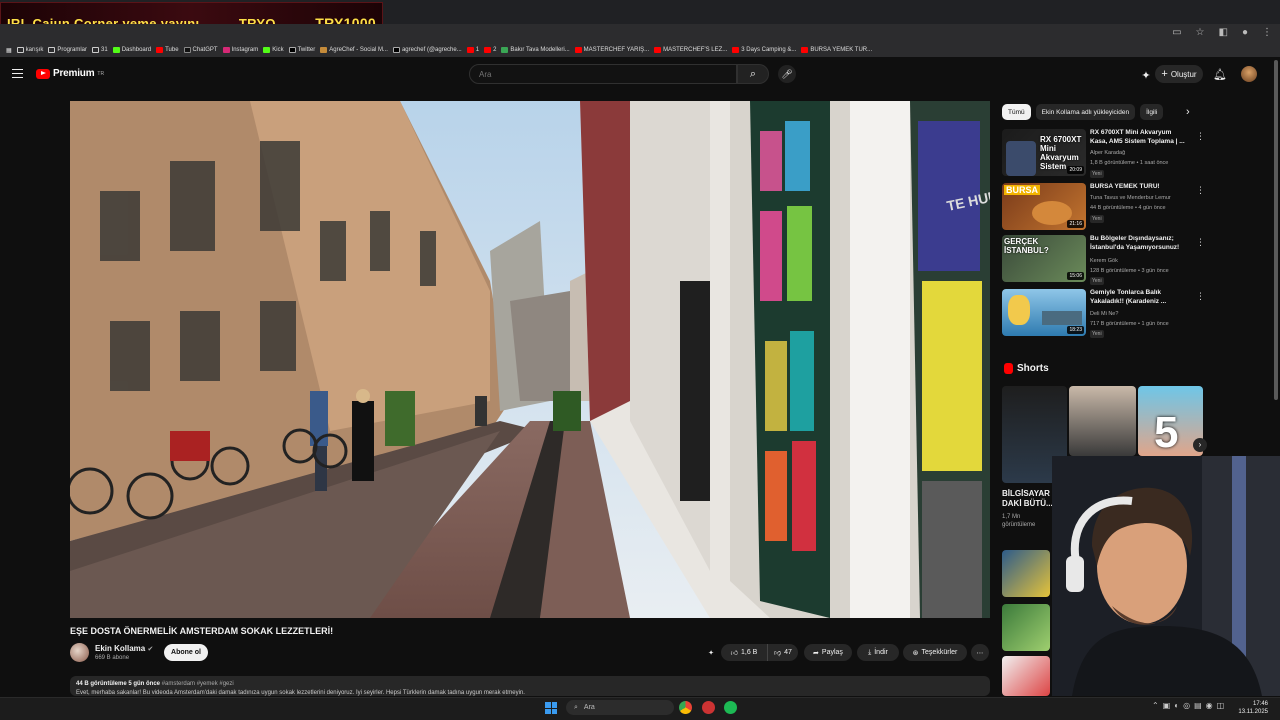 The height and width of the screenshot is (720, 1280). Describe the element at coordinates (301, 50) in the screenshot. I see `bookmark-item: Twitter` at that location.